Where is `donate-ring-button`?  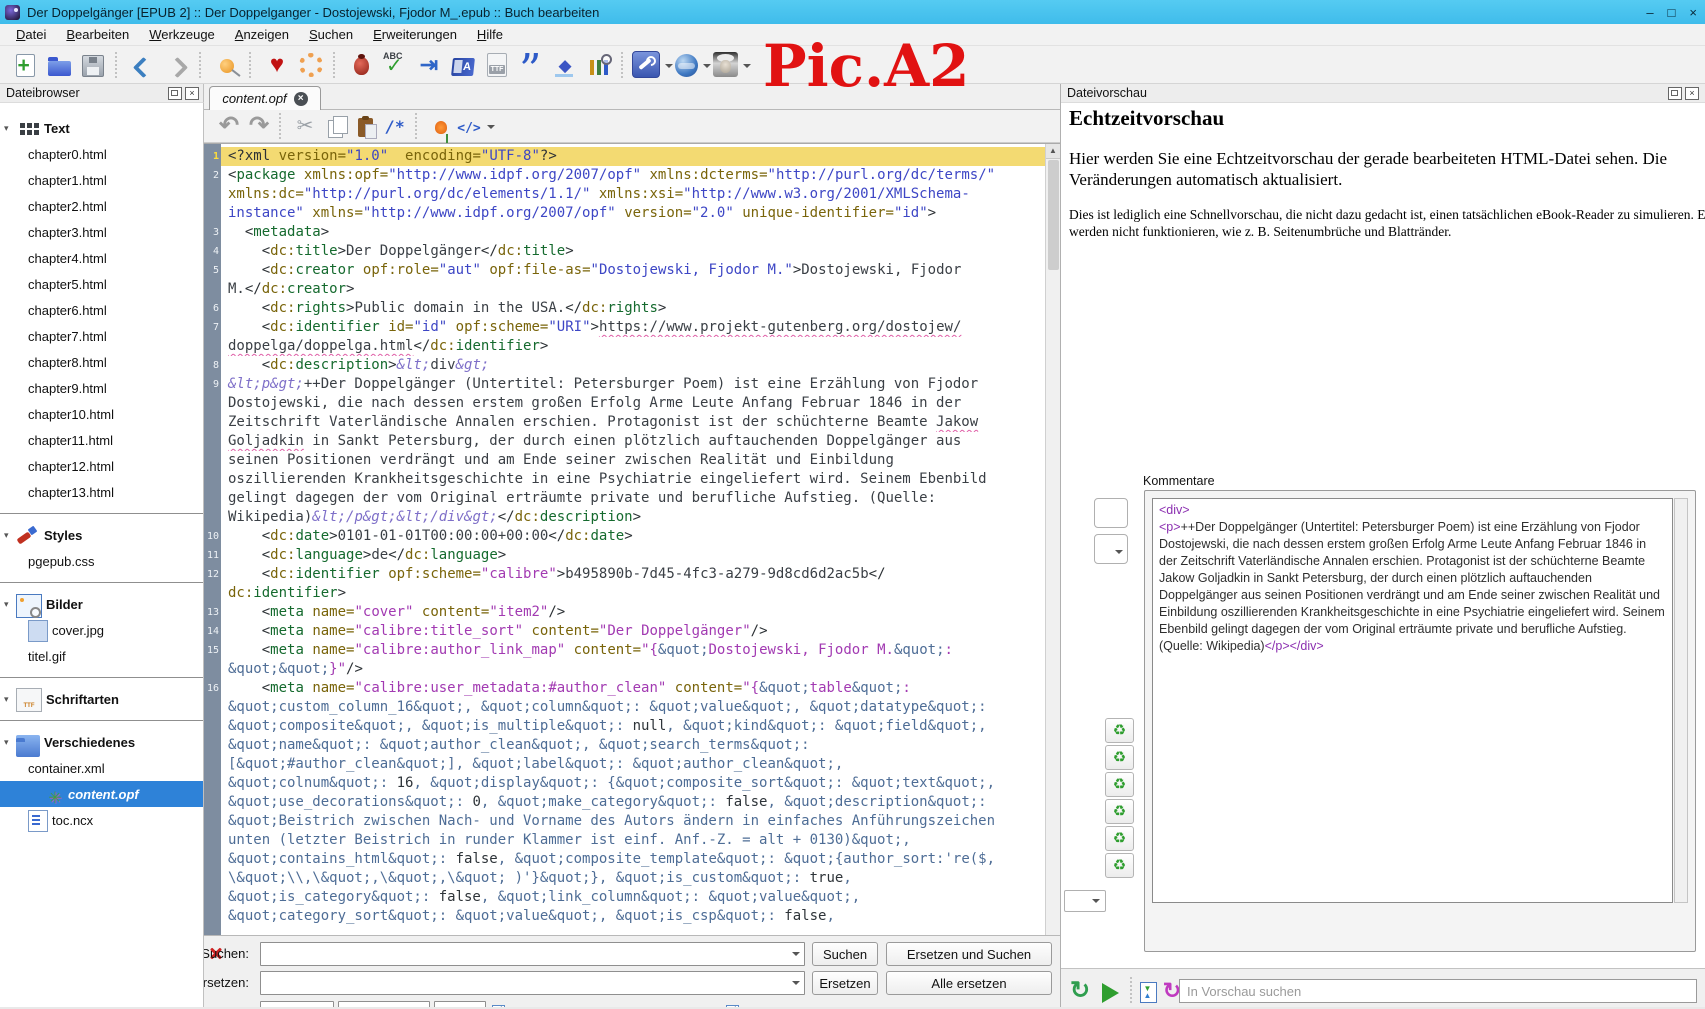
donate-ring-button is located at coordinates (311, 65).